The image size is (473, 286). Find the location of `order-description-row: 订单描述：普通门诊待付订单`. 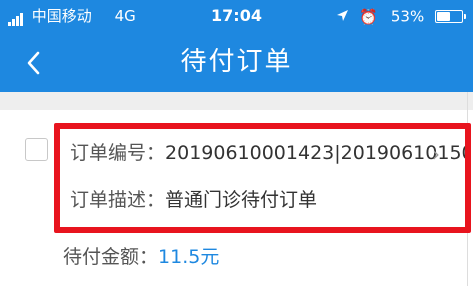

order-description-row: 订单描述：普通门诊待付订单 is located at coordinates (193, 200).